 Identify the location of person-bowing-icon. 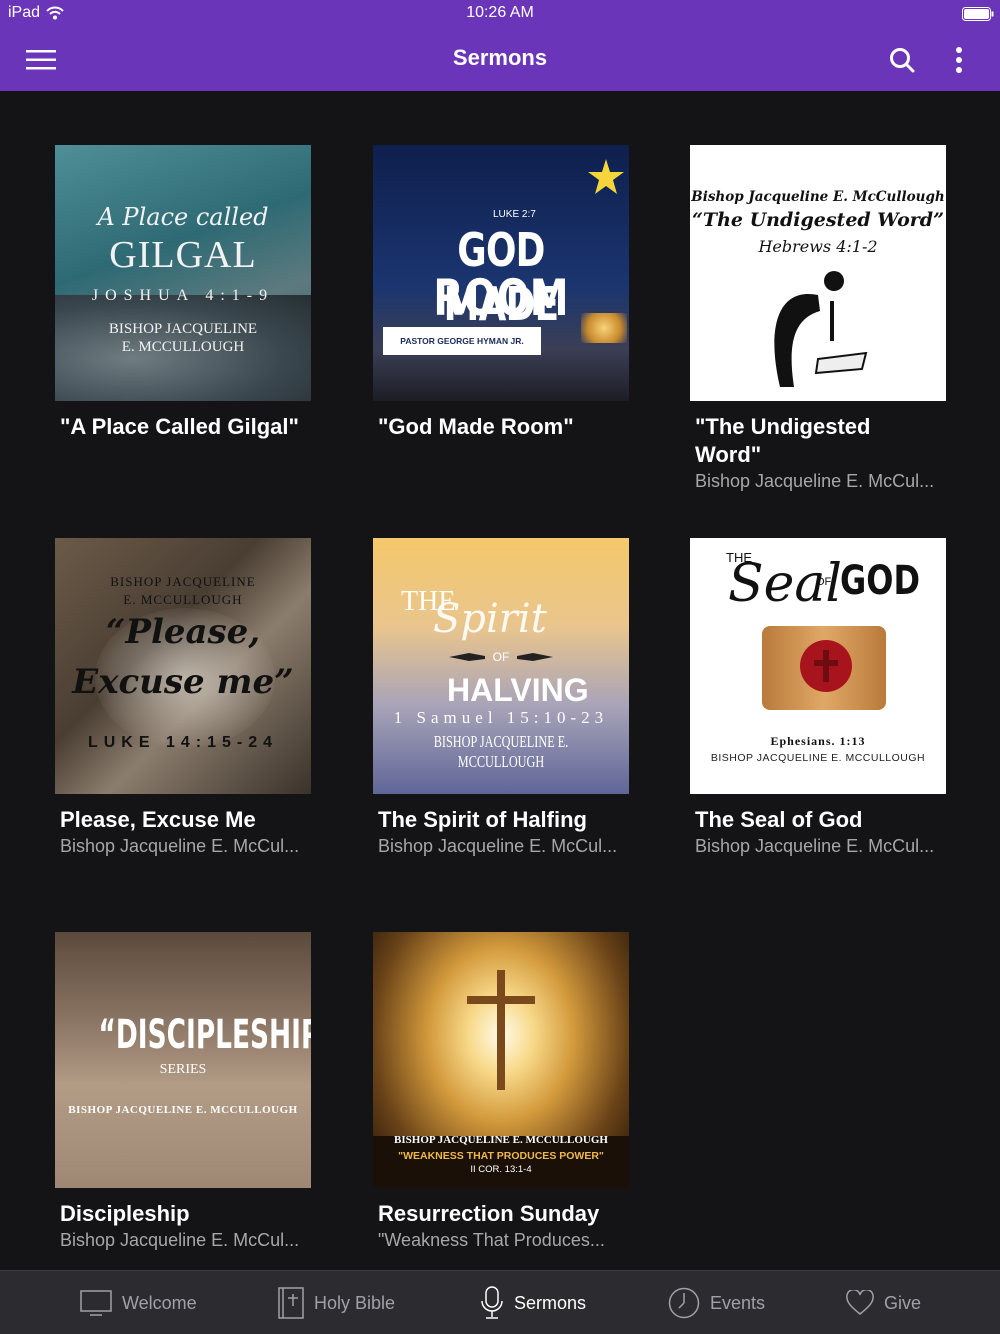
(821, 329).